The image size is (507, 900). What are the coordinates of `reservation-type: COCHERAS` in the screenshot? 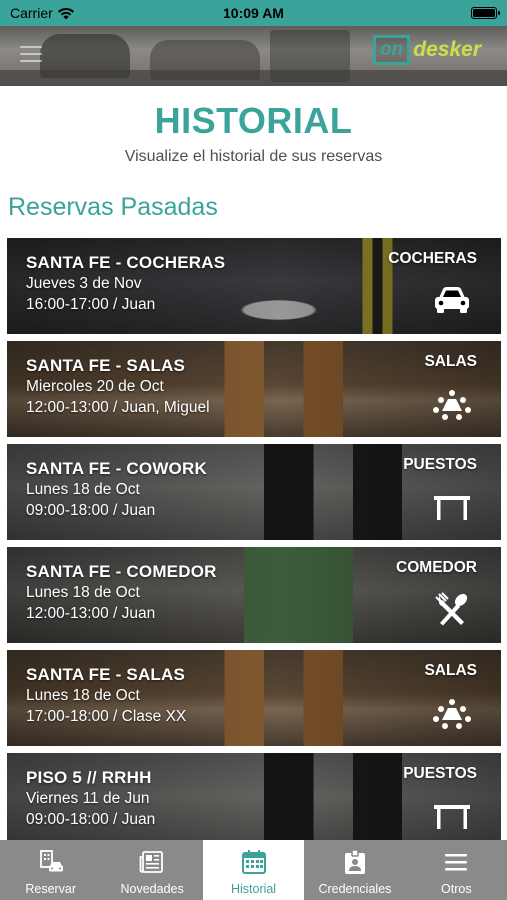 It's located at (432, 258).